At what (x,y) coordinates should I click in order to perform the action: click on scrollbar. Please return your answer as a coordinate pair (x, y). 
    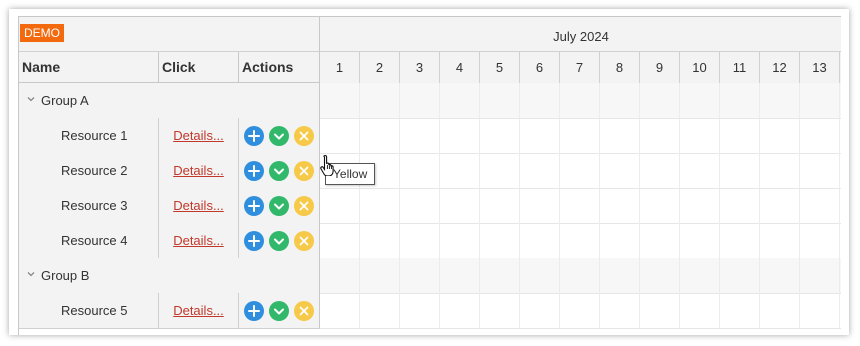
    Looking at the image, I should click on (845, 175).